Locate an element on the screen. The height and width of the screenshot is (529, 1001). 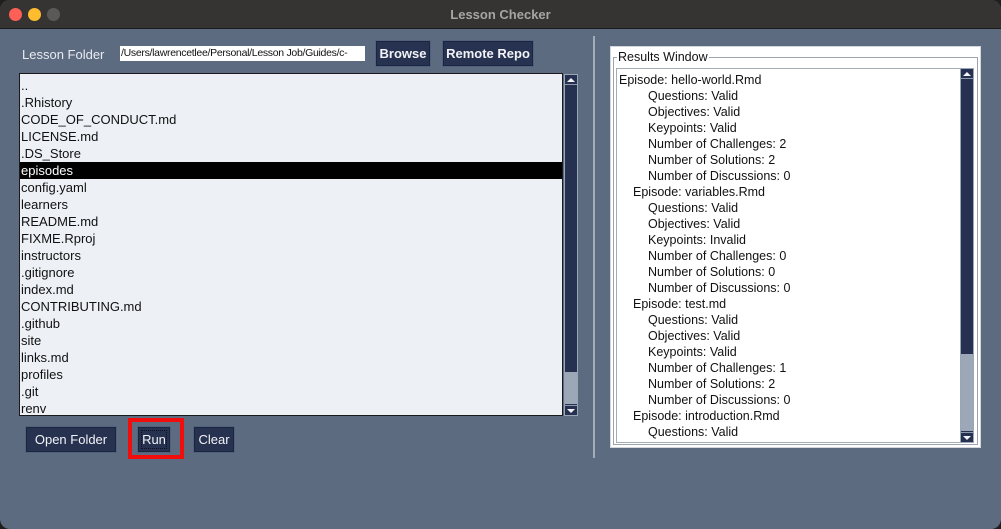
file-list-item: .. is located at coordinates (291, 85).